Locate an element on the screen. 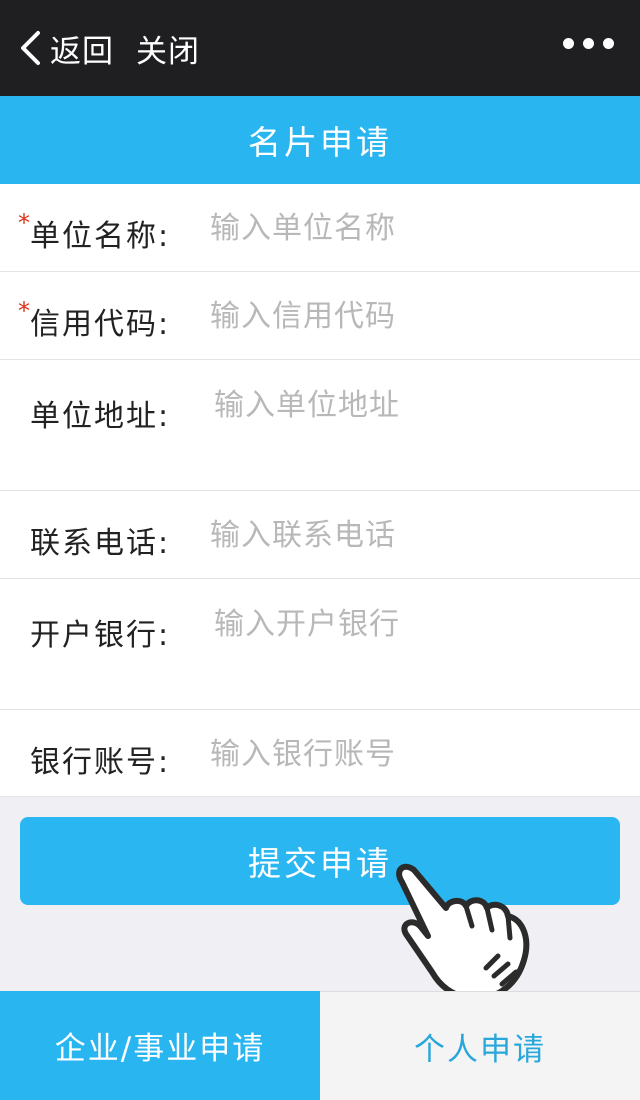  tab-enterprise-application: 企业/事业申请 is located at coordinates (160, 1045).